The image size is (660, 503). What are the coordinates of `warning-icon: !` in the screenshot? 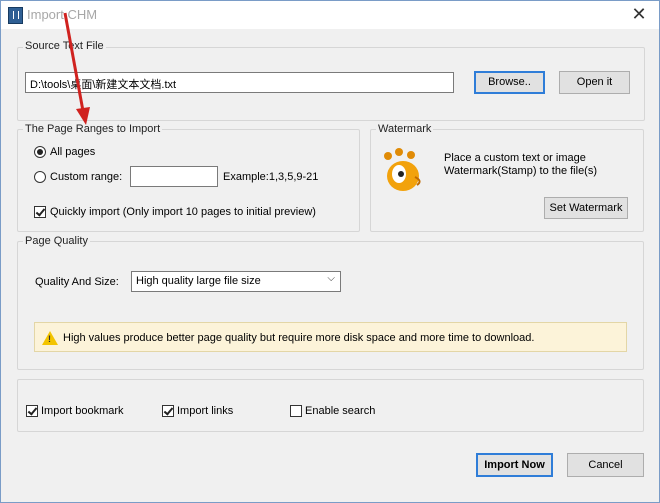 It's located at (50, 338).